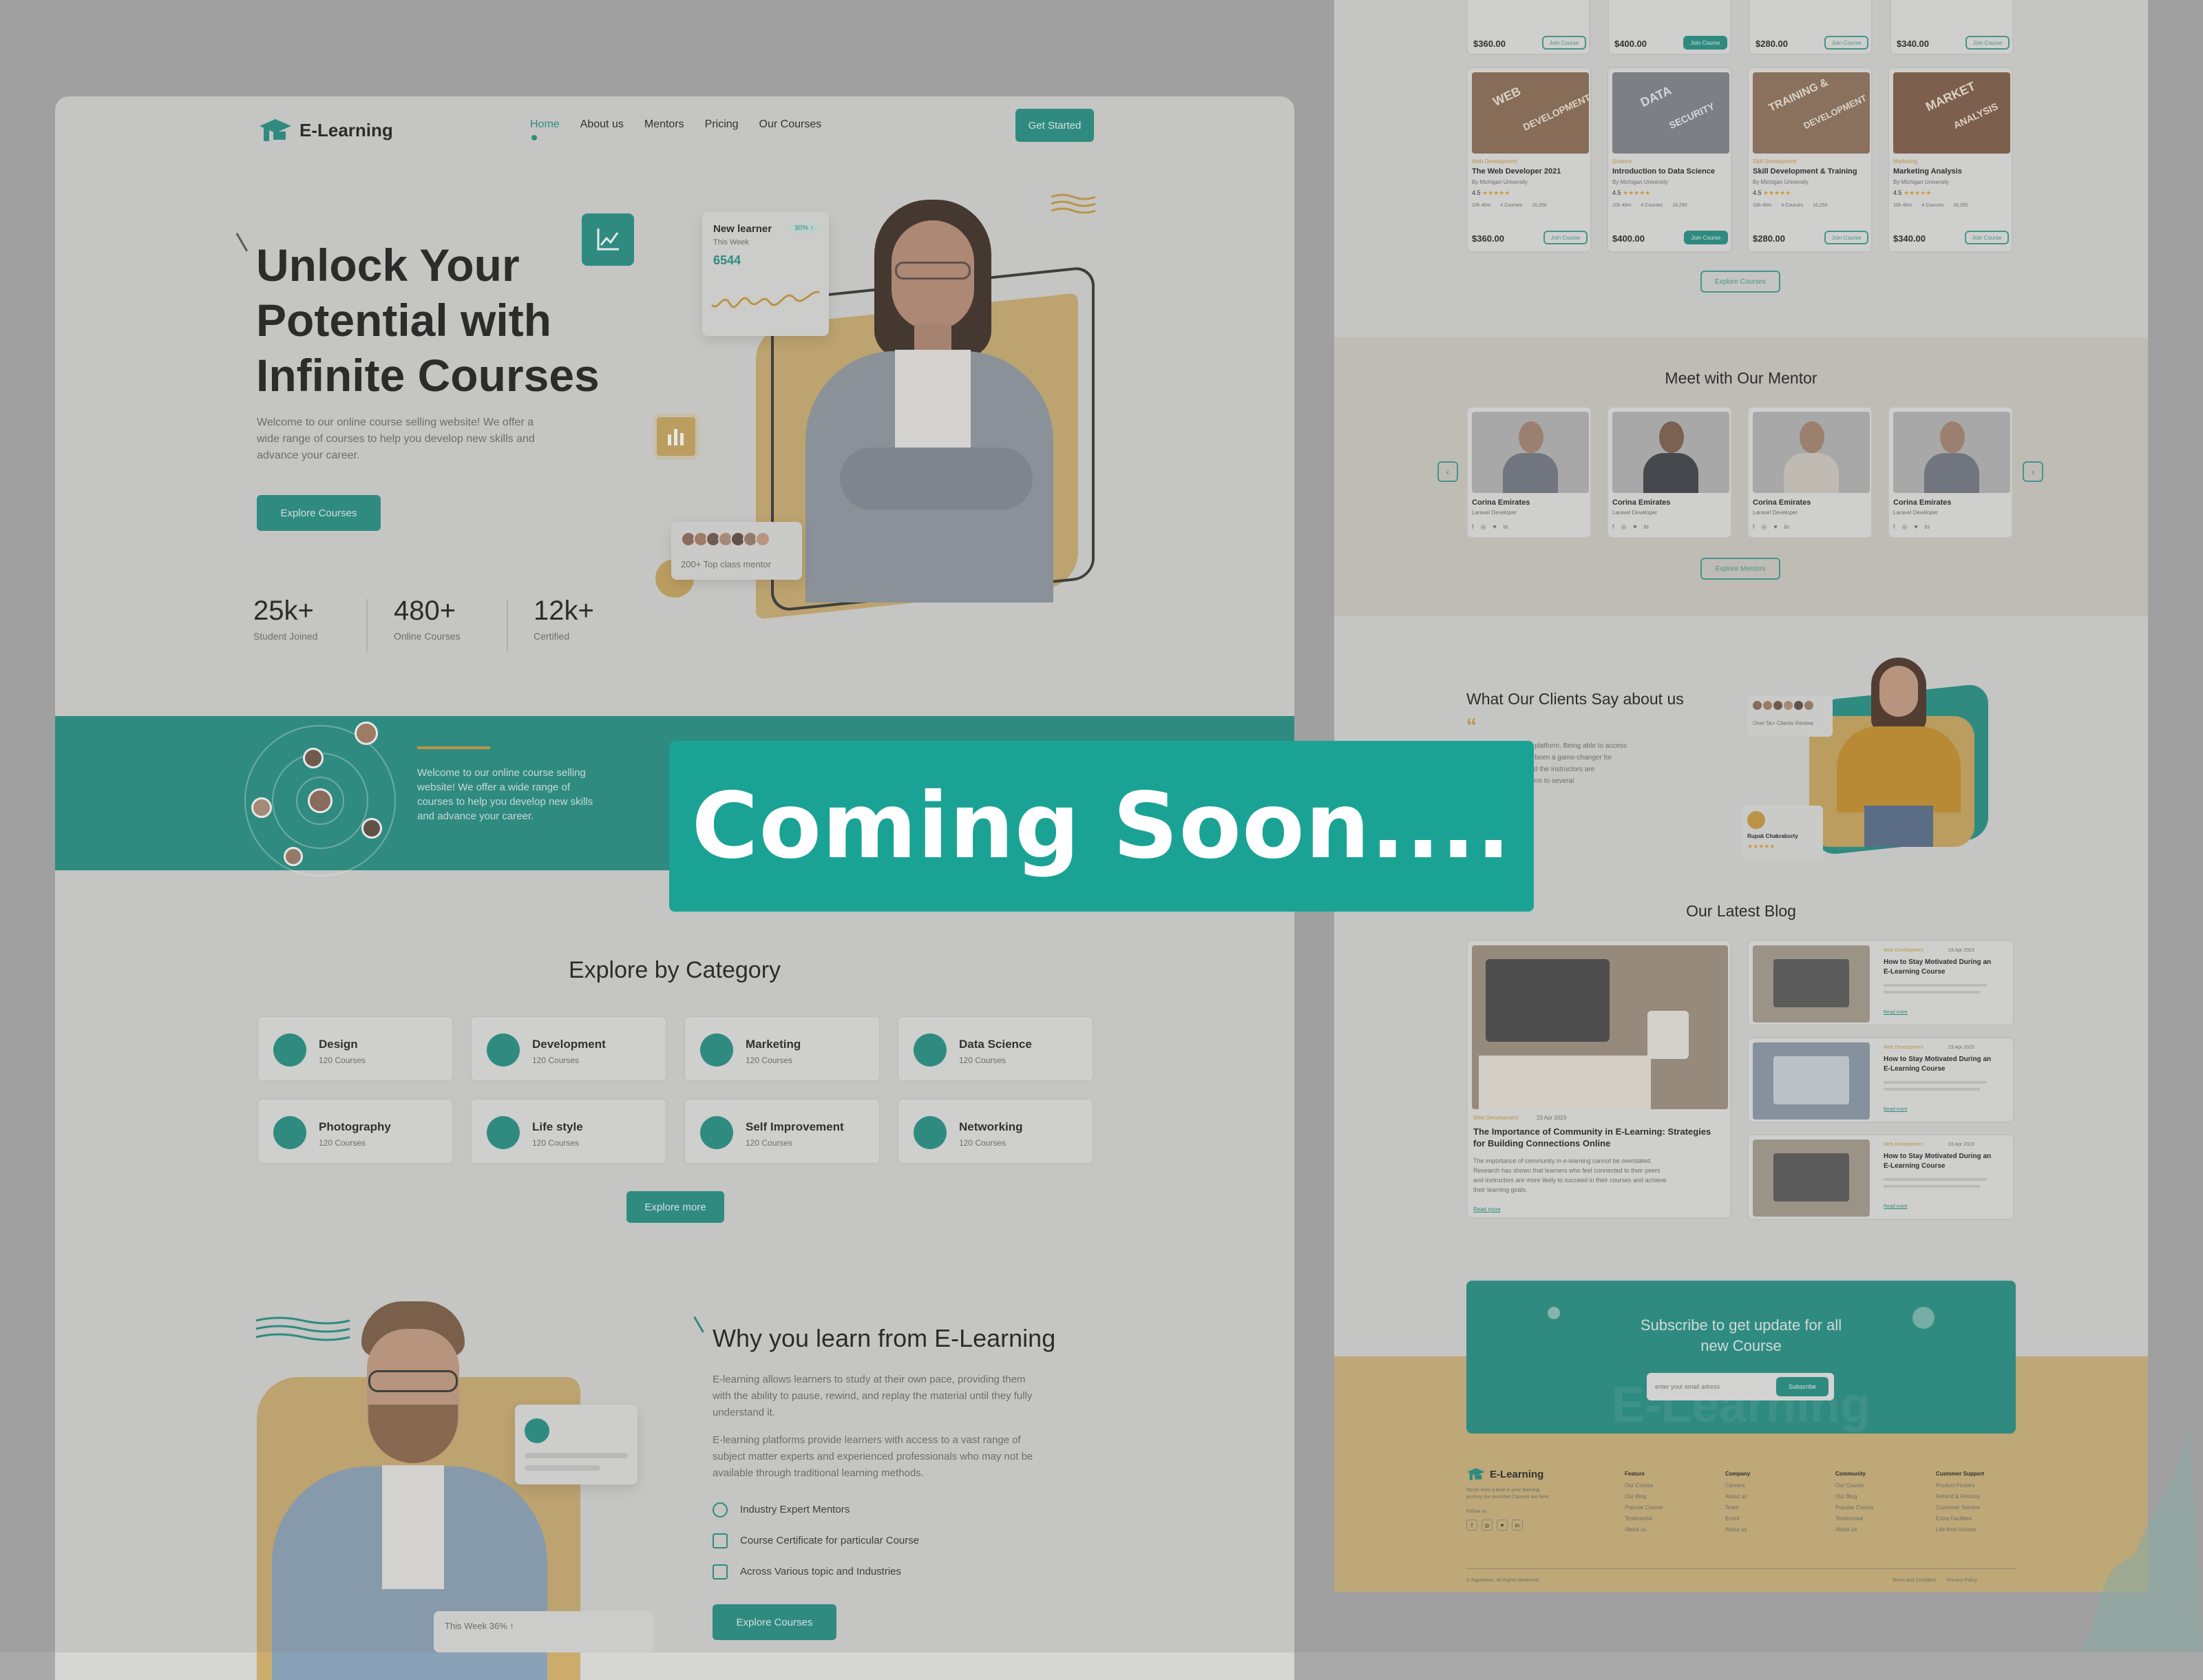 This screenshot has width=2203, height=1680. Describe the element at coordinates (602, 124) in the screenshot. I see `nav-about: About us` at that location.